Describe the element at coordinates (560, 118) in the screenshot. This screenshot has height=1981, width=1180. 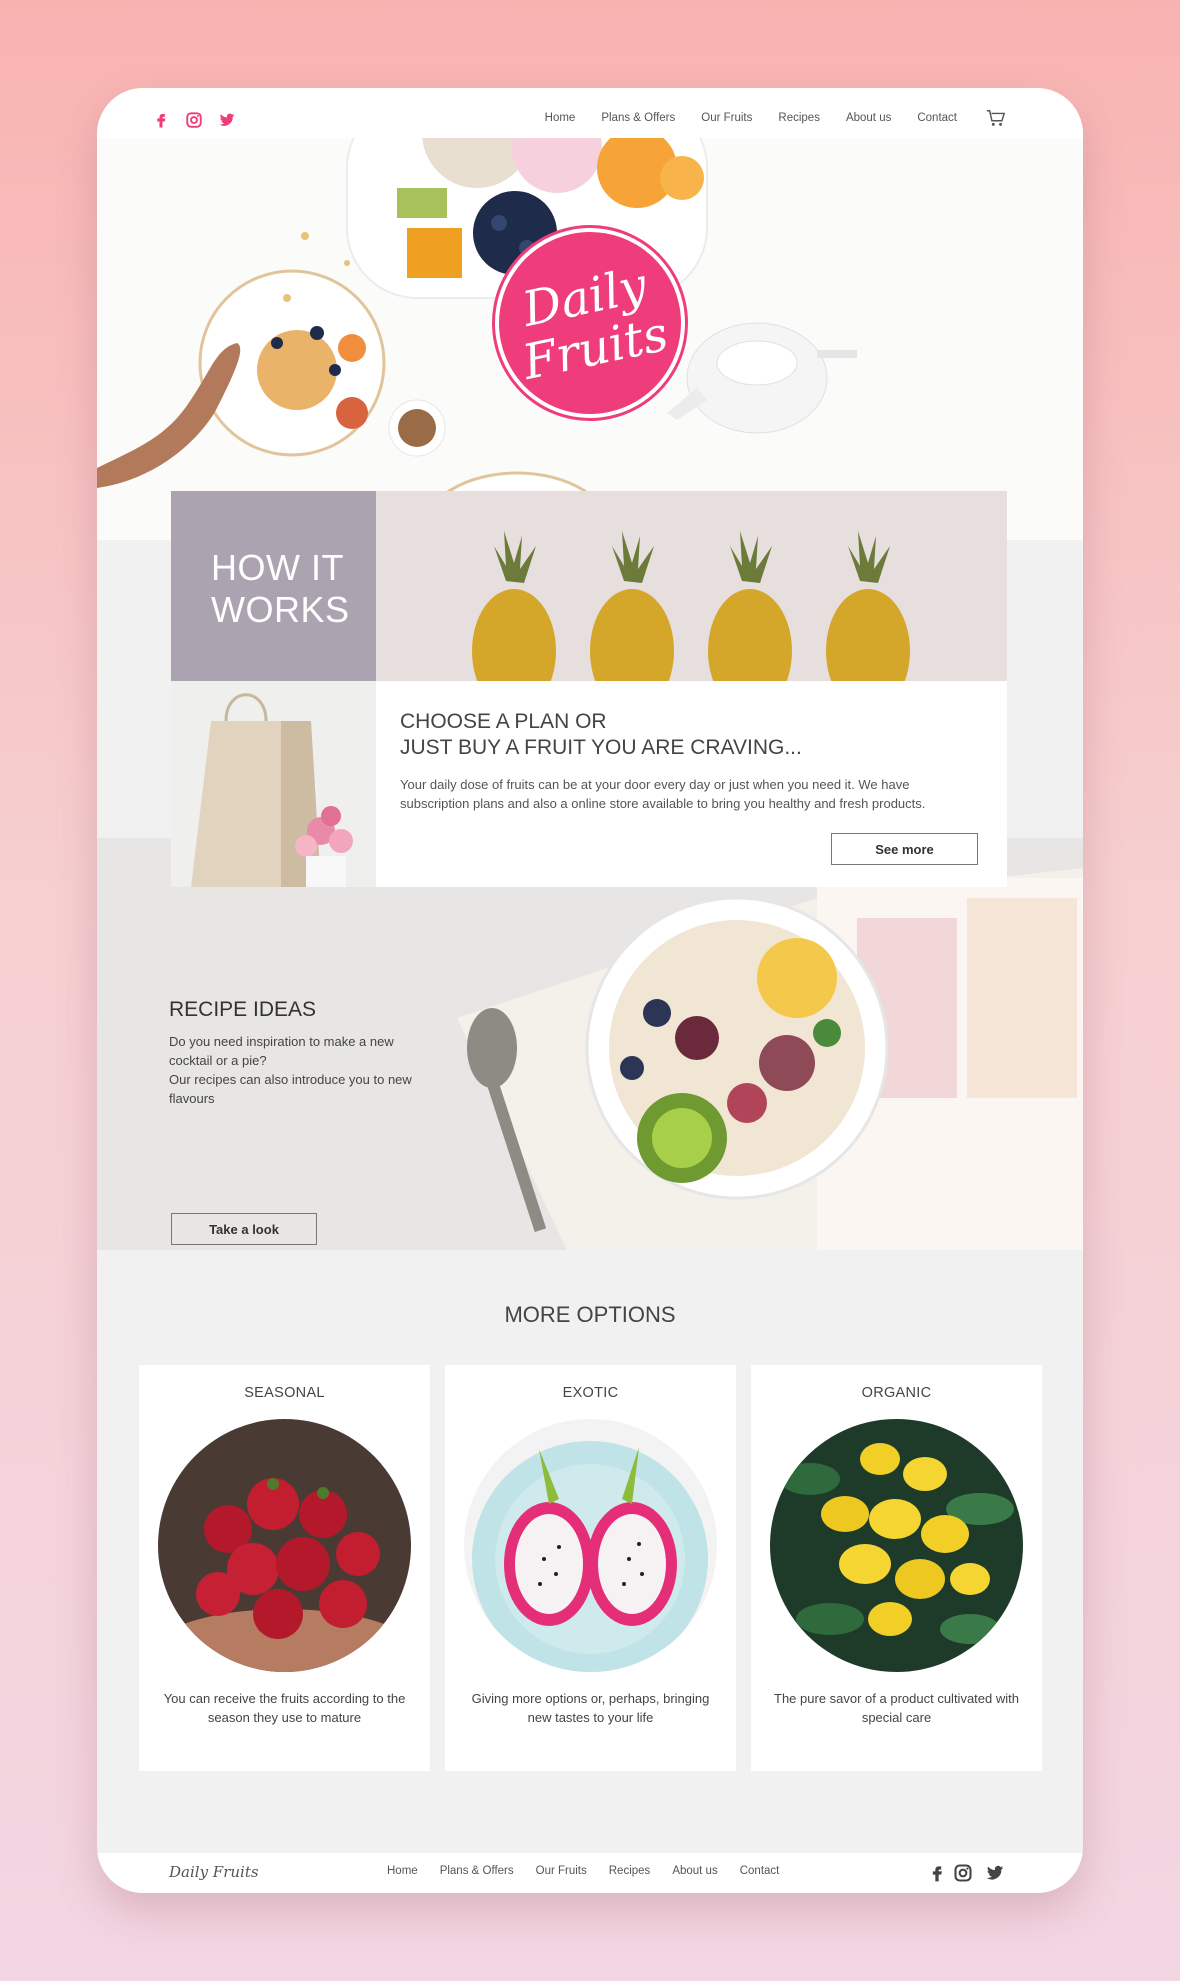
I see `nav-home: Home` at that location.